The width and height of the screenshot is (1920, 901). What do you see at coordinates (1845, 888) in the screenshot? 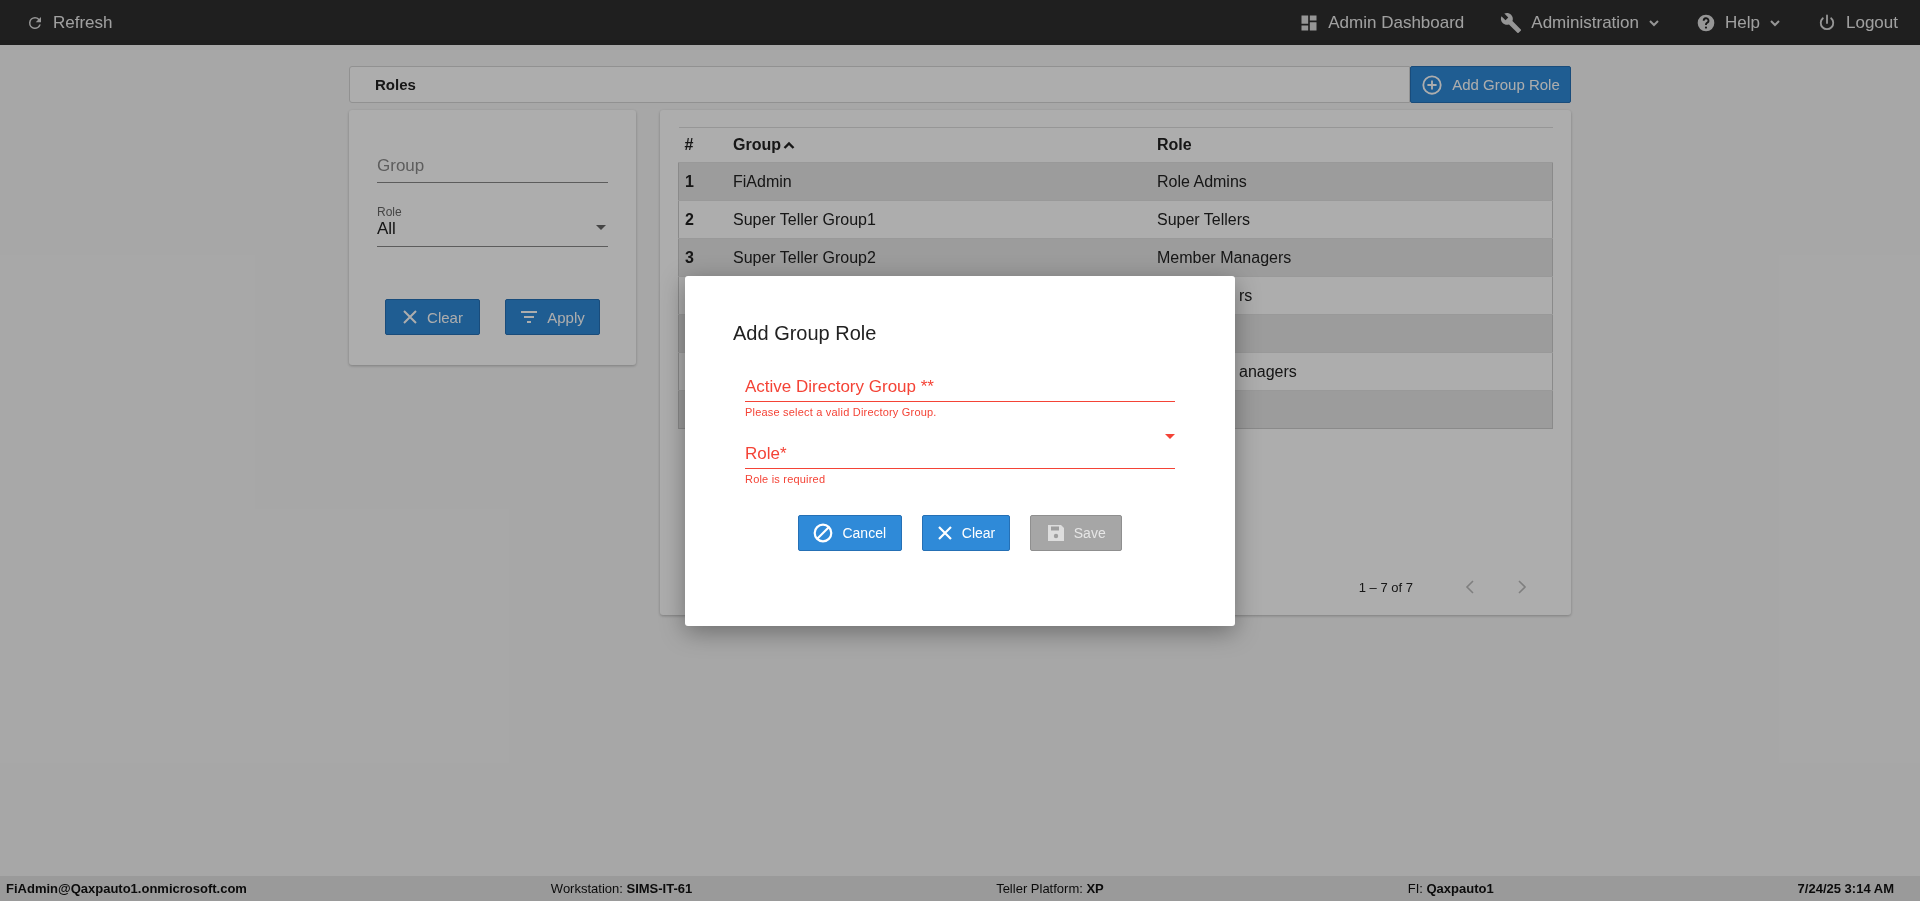
I see `date-time: 7/24/25 3:14 AM` at bounding box center [1845, 888].